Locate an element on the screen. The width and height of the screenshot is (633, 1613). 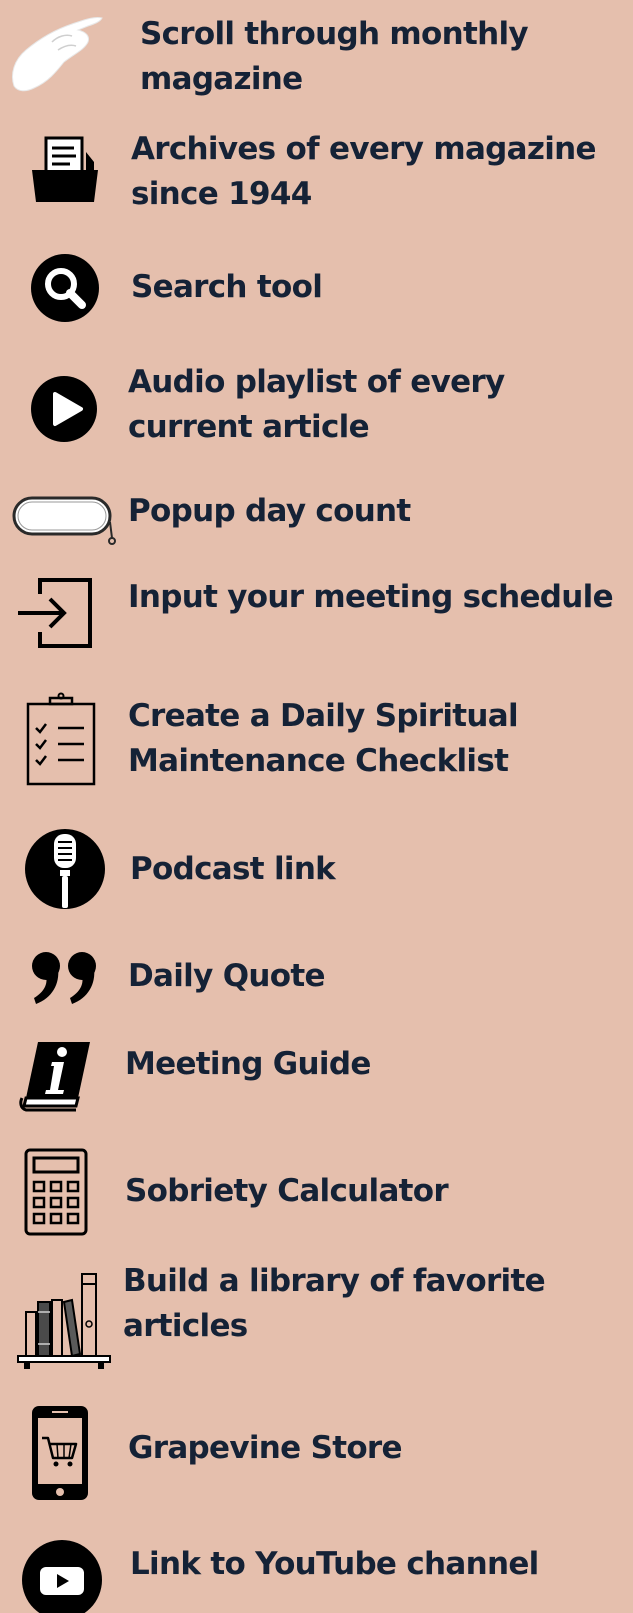
search-icon is located at coordinates (65, 288).